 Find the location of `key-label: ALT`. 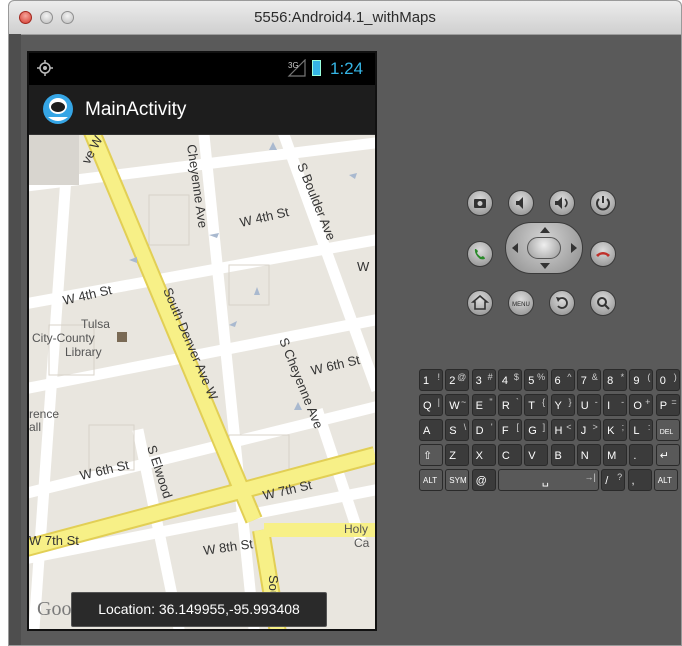

key-label: ALT is located at coordinates (430, 480).